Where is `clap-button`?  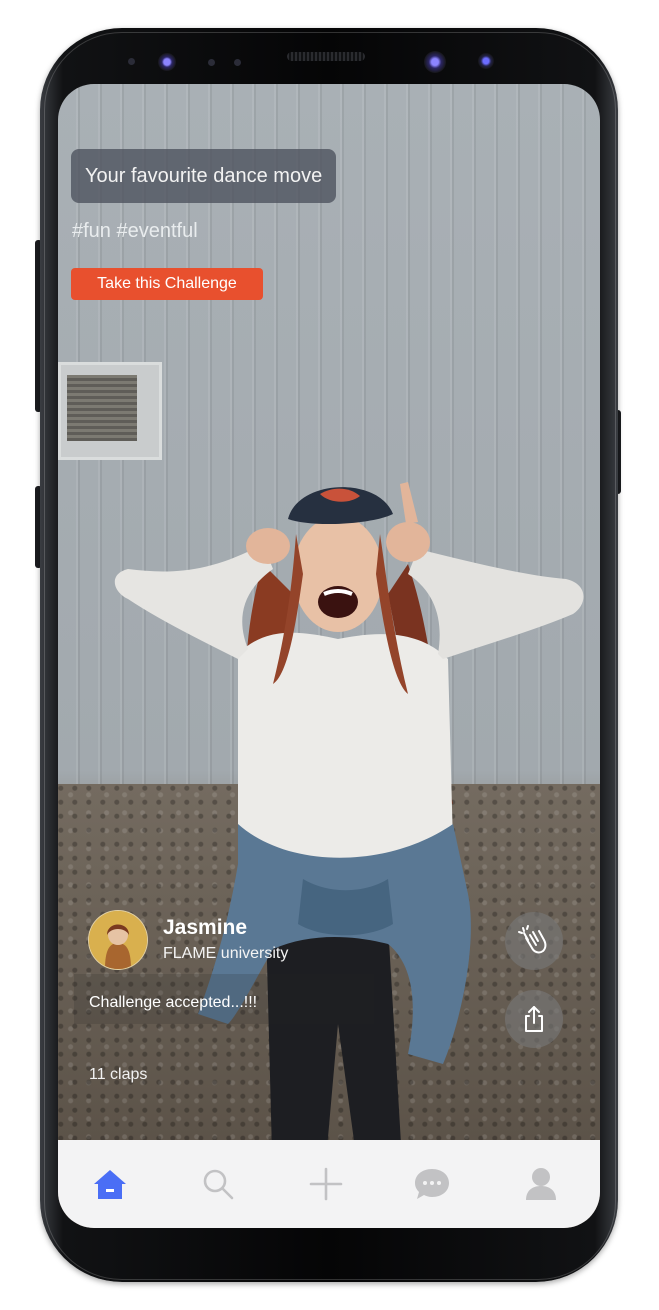 clap-button is located at coordinates (534, 941).